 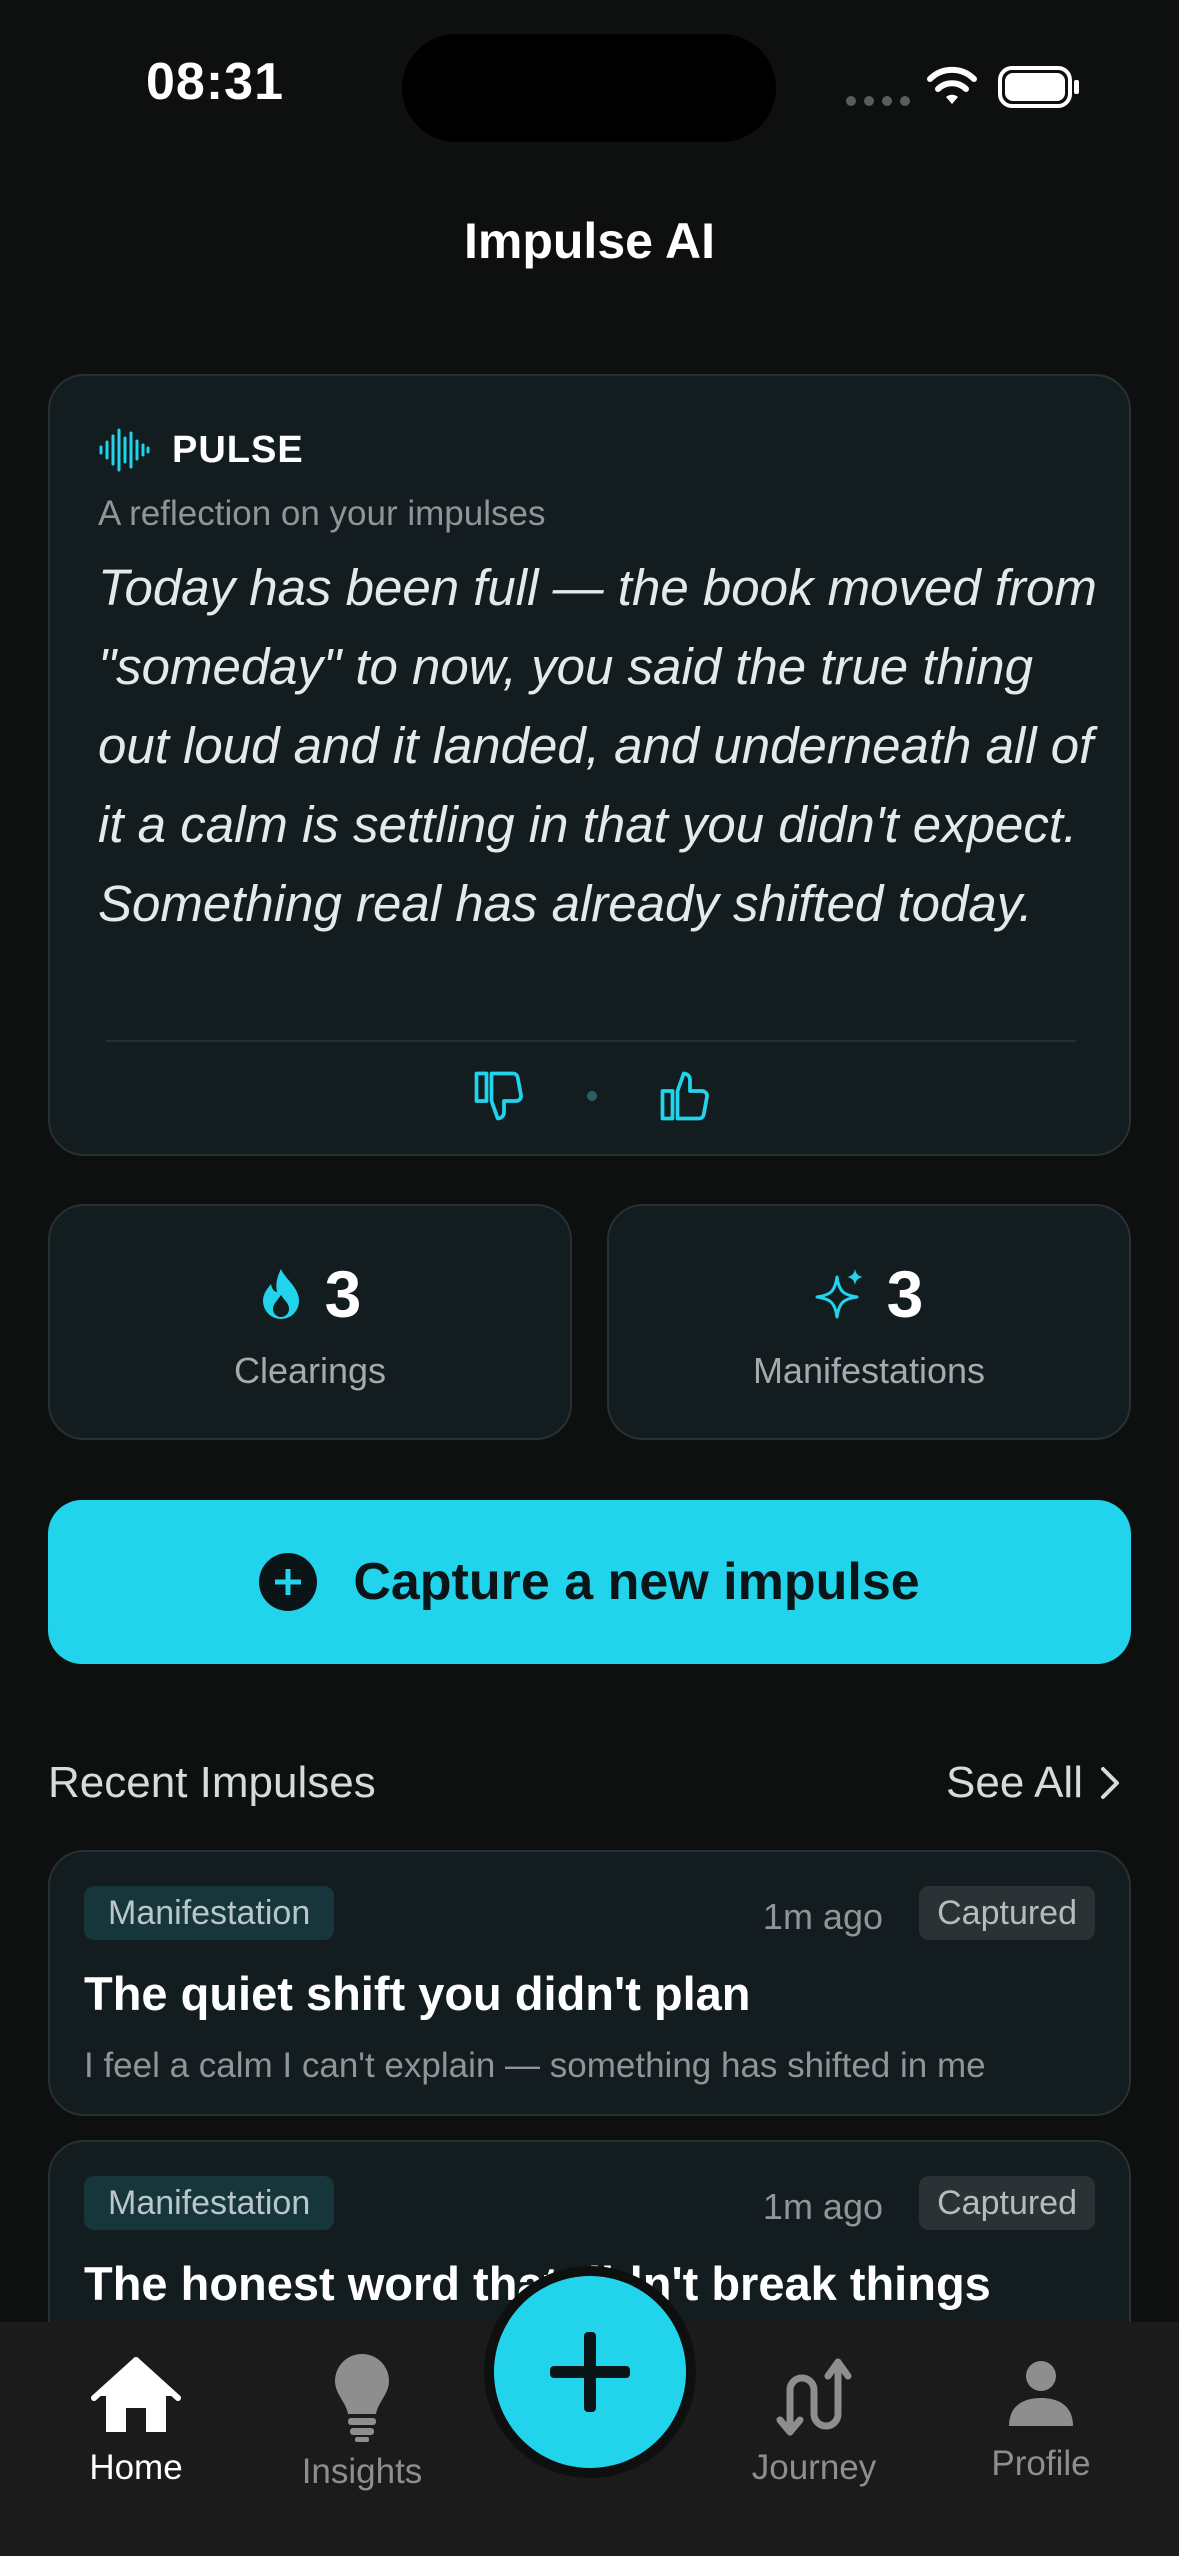 What do you see at coordinates (215, 82) in the screenshot?
I see `status-time: 08:31` at bounding box center [215, 82].